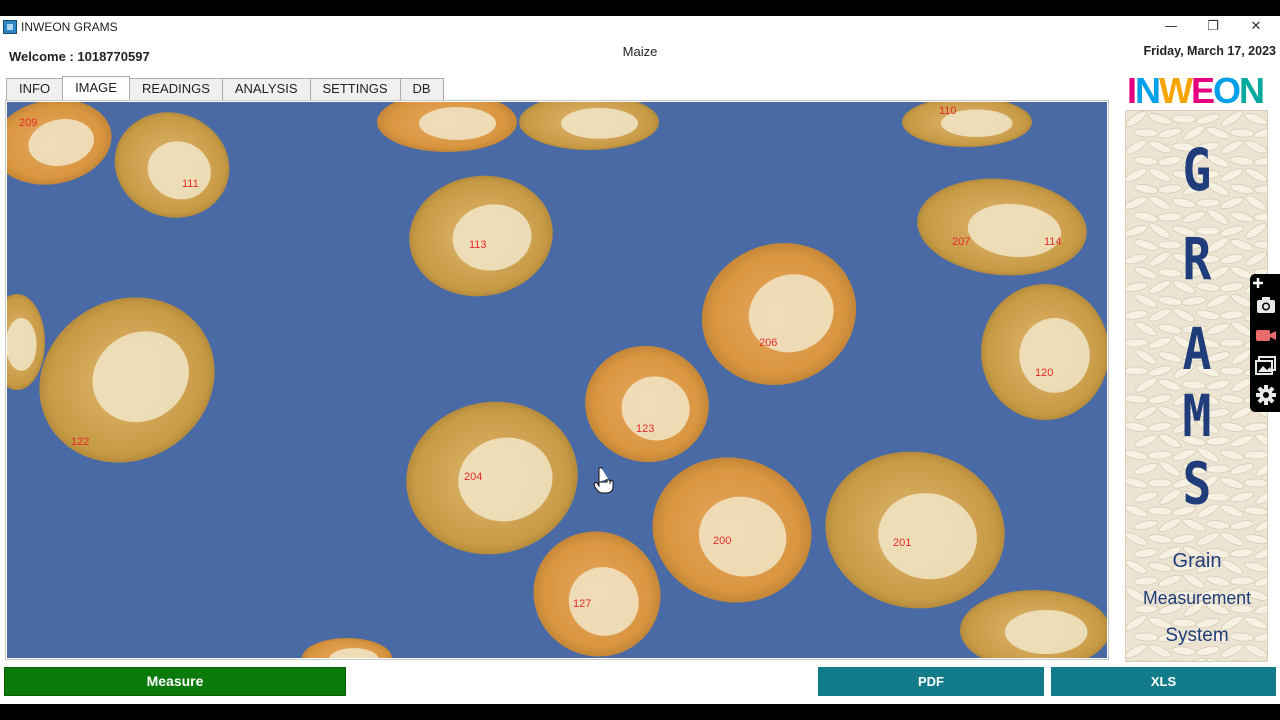 This screenshot has width=1280, height=720. What do you see at coordinates (1258, 282) in the screenshot?
I see `plus-icon` at bounding box center [1258, 282].